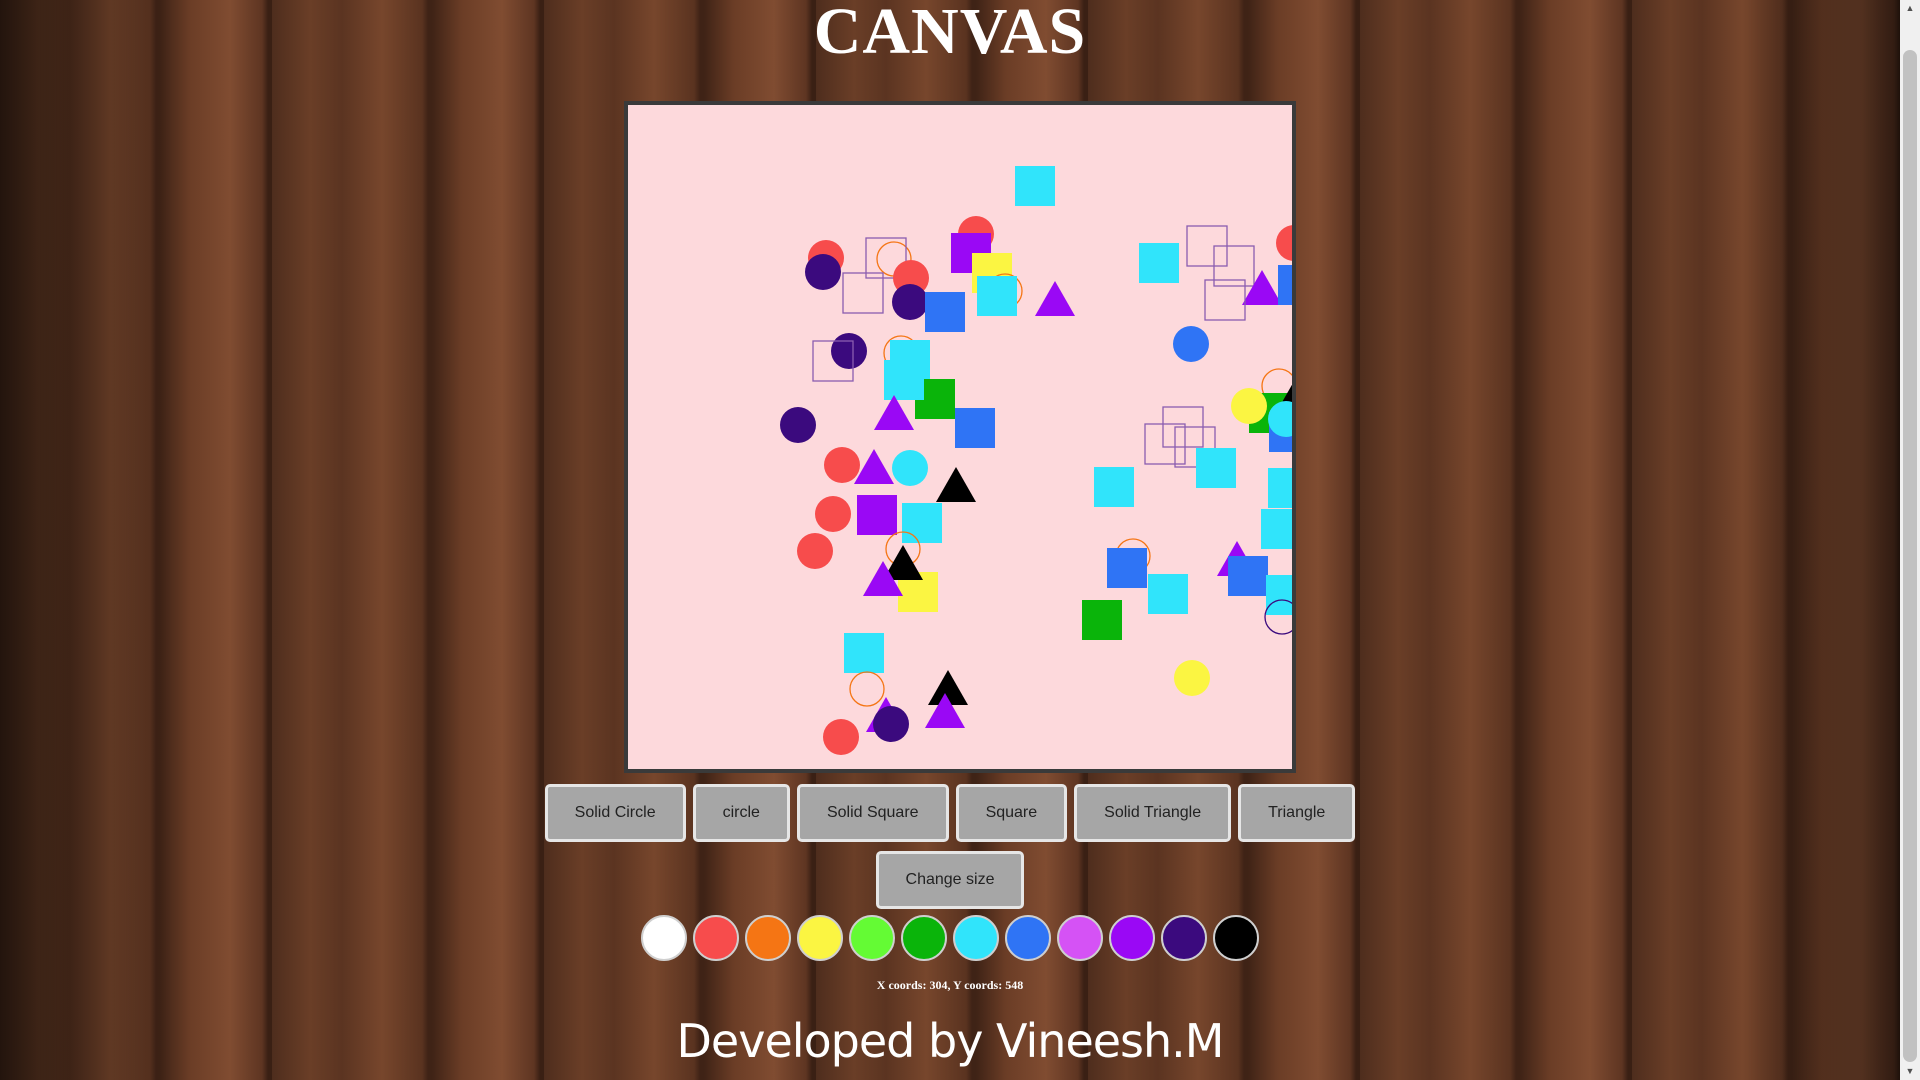 The image size is (1920, 1080). What do you see at coordinates (950, 1041) in the screenshot?
I see `developer-credit: Developed by Vineesh.M` at bounding box center [950, 1041].